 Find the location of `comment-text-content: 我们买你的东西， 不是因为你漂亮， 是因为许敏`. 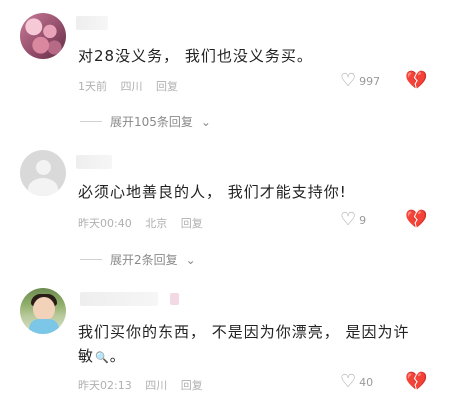

comment-text-content: 我们买你的东西， 不是因为你漂亮， 是因为许敏 is located at coordinates (244, 344).